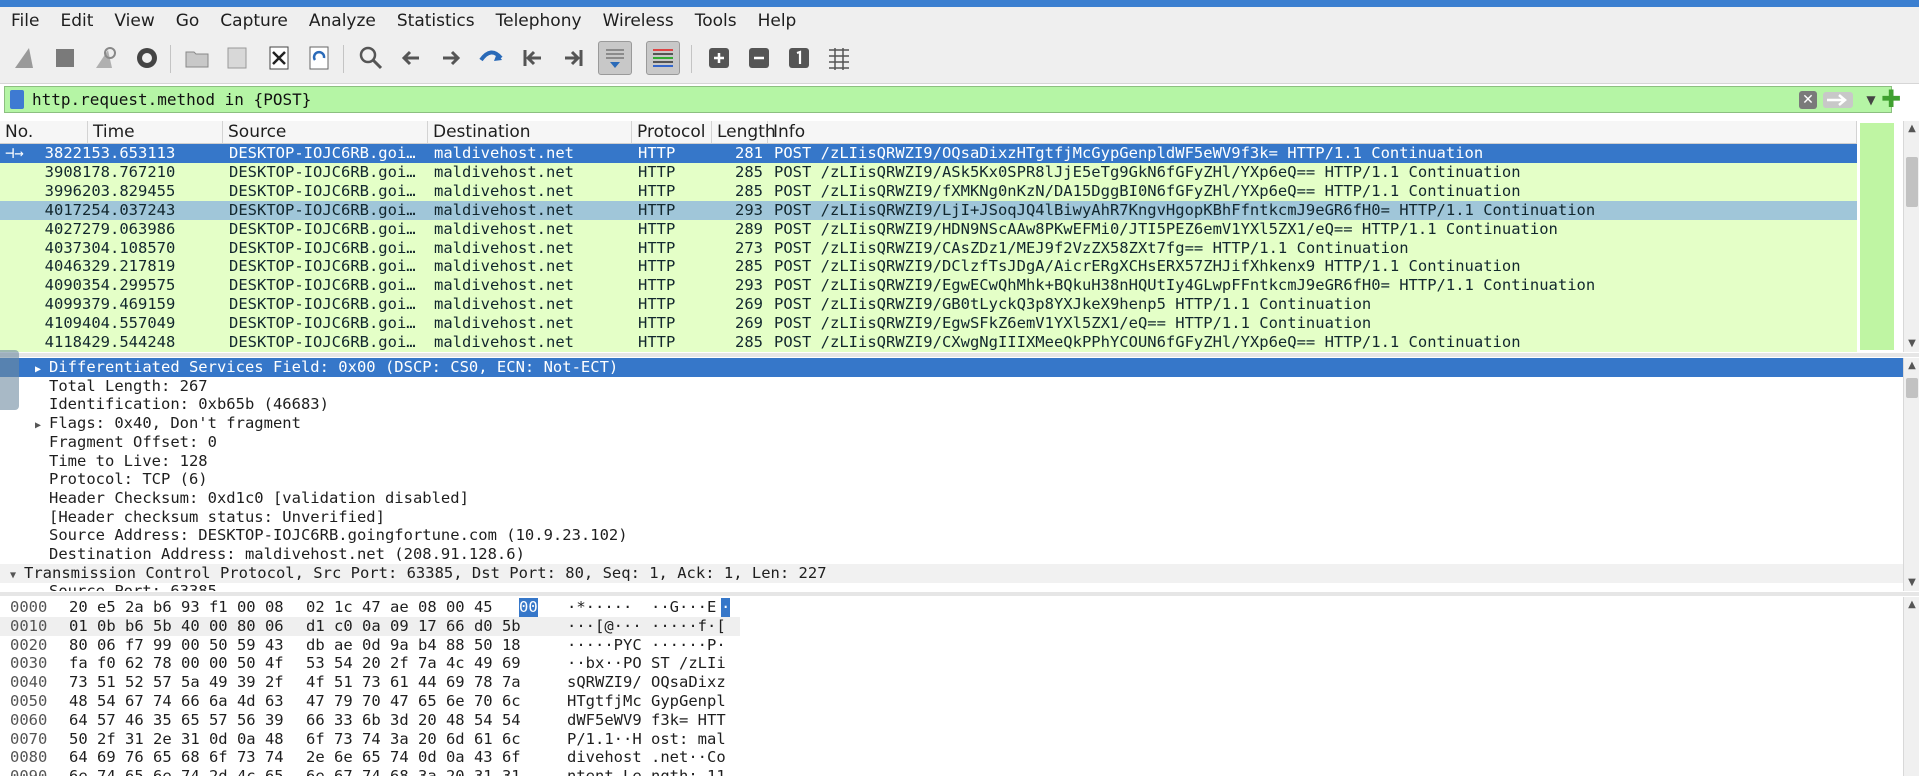 The width and height of the screenshot is (1919, 776). What do you see at coordinates (604, 757) in the screenshot?
I see `hex-asc1: divehost` at bounding box center [604, 757].